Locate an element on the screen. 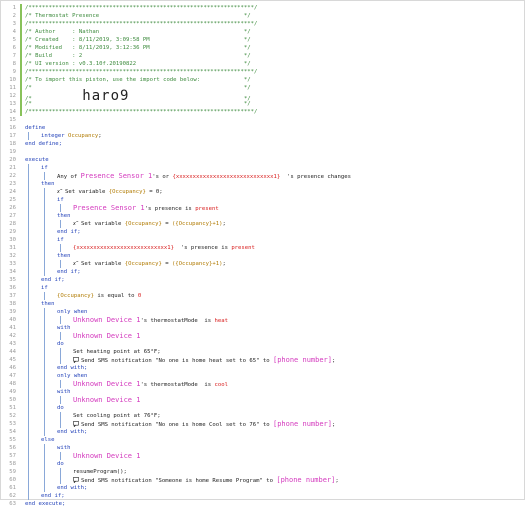 This screenshot has height=508, width=525. code-text: /* Created : 8/11/2019, 3:09:58 PM */ is located at coordinates (138, 40).